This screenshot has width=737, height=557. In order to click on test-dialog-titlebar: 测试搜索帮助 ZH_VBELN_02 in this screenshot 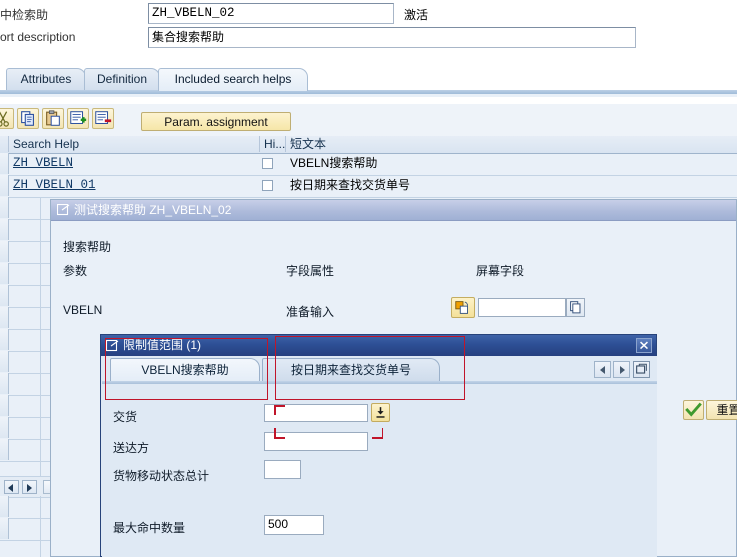, I will do `click(393, 210)`.